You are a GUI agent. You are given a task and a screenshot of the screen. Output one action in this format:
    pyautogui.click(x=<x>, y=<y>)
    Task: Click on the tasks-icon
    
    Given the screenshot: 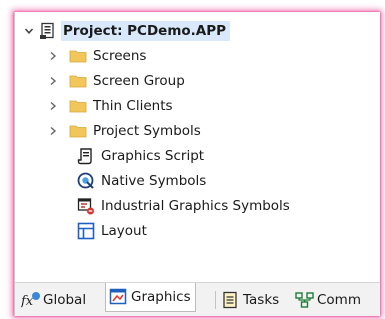 What is the action you would take?
    pyautogui.click(x=230, y=300)
    